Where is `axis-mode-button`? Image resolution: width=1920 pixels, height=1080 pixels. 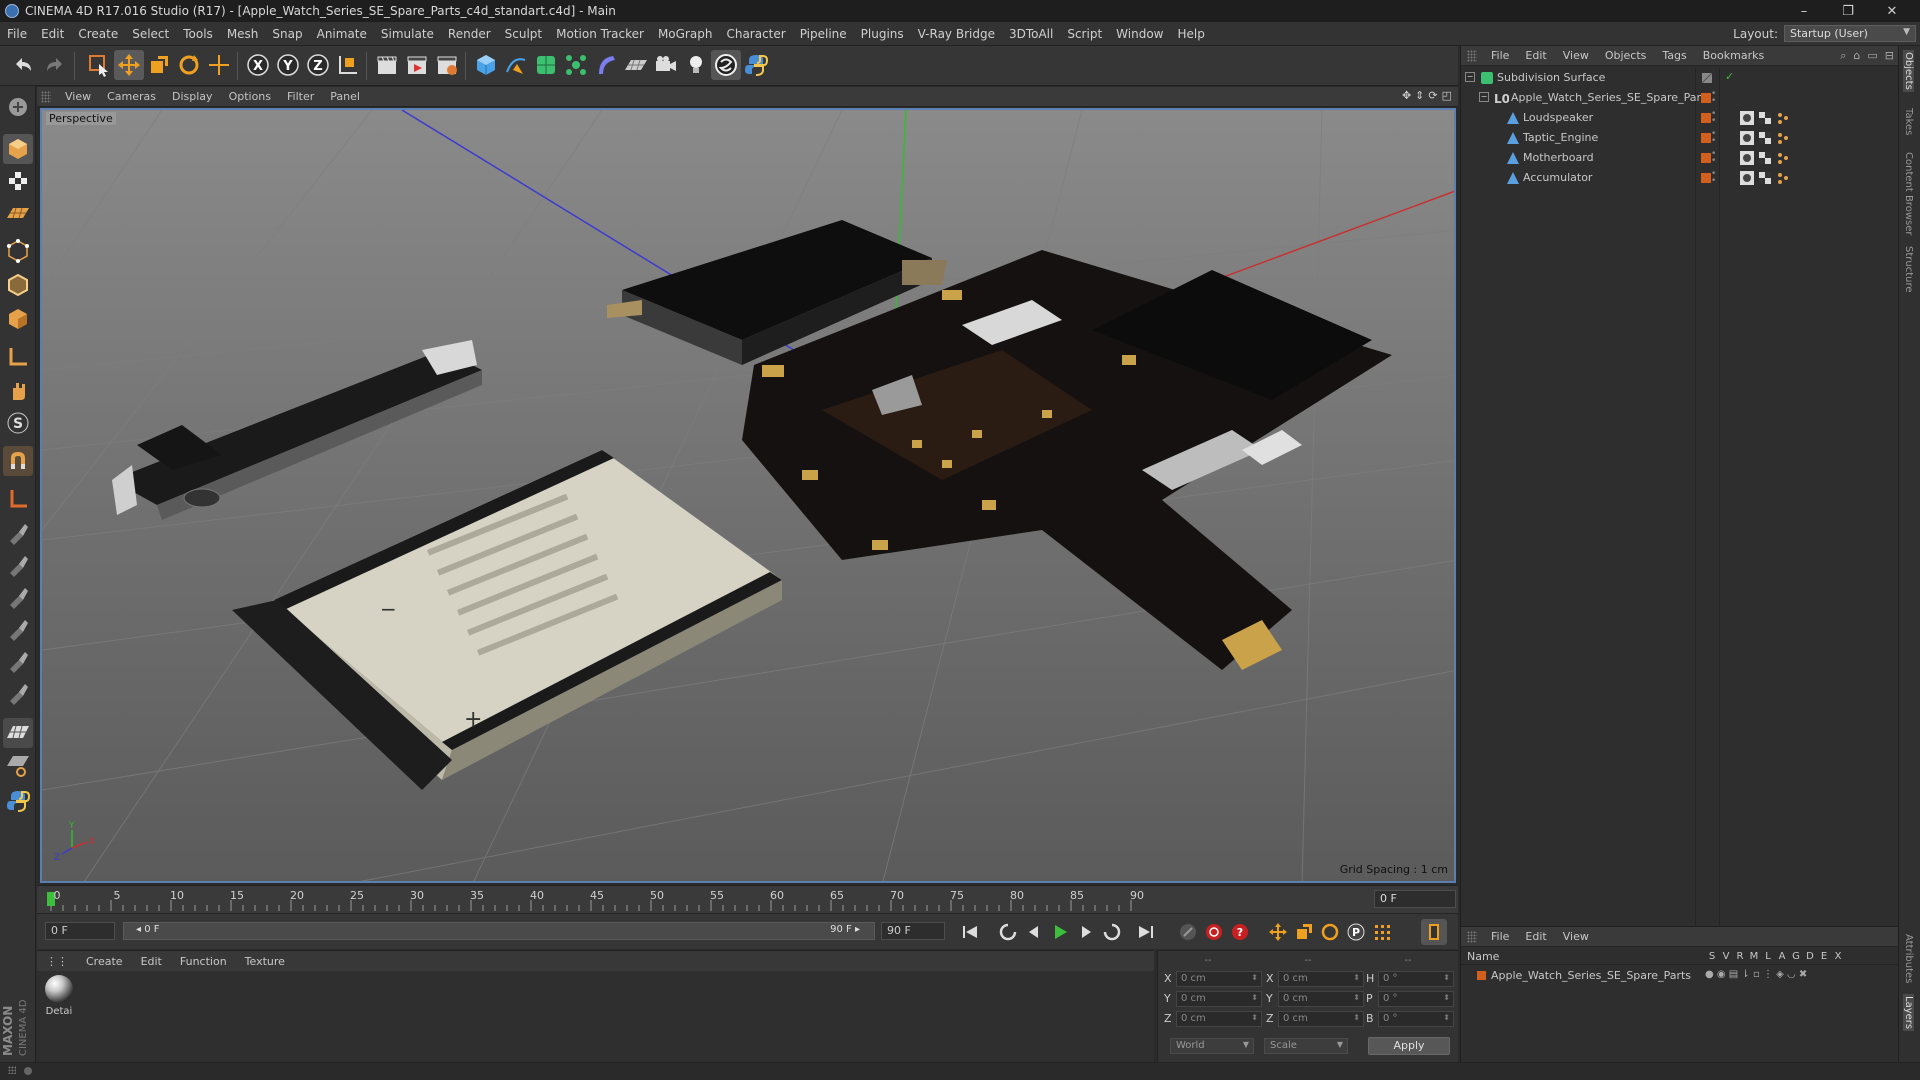 axis-mode-button is located at coordinates (18, 357).